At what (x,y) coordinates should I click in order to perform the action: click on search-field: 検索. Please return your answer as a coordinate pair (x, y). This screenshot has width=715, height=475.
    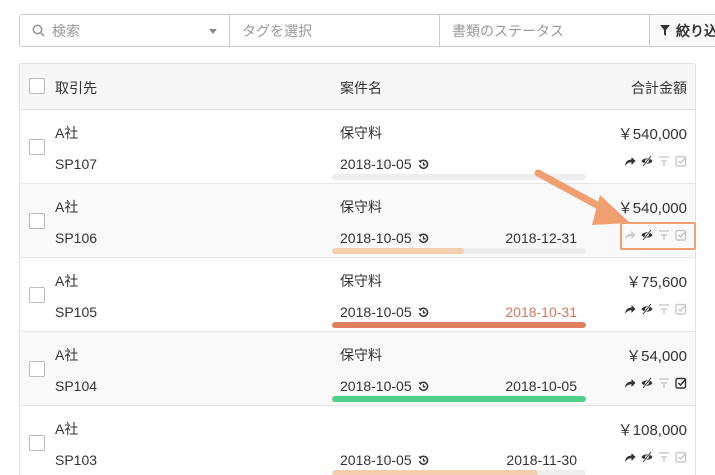
    Looking at the image, I should click on (125, 30).